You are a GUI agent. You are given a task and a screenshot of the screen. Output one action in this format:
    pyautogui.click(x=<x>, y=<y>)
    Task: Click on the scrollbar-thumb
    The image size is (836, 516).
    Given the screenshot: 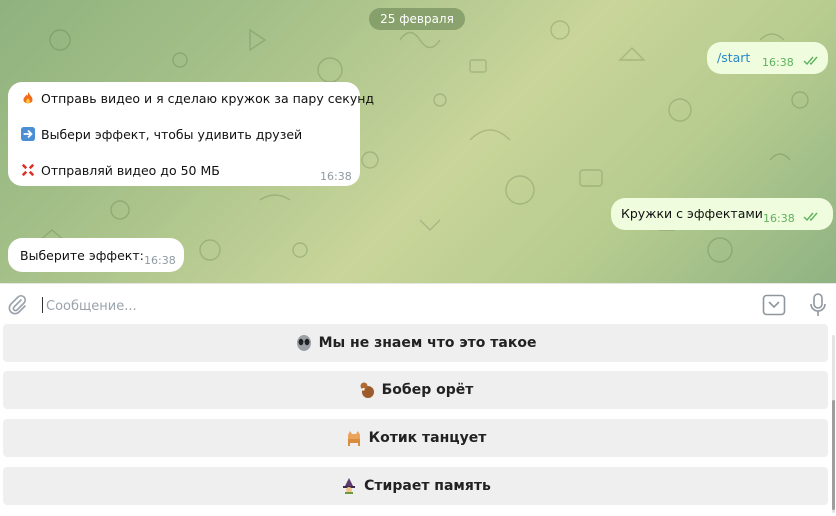 What is the action you would take?
    pyautogui.click(x=833, y=455)
    